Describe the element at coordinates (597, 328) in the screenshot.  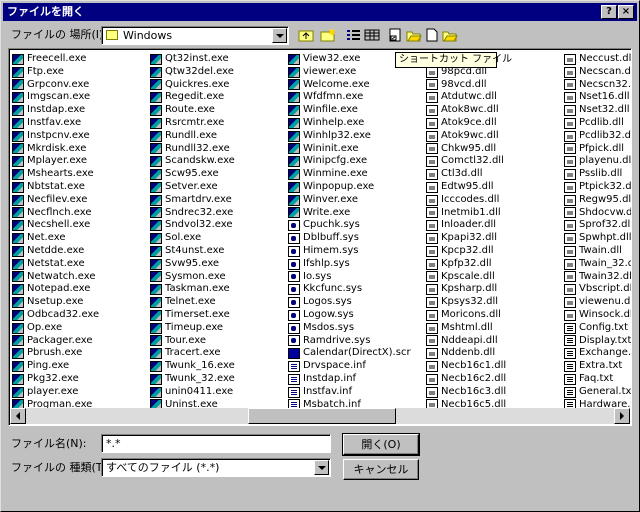
I see `file-item: Config.txt` at that location.